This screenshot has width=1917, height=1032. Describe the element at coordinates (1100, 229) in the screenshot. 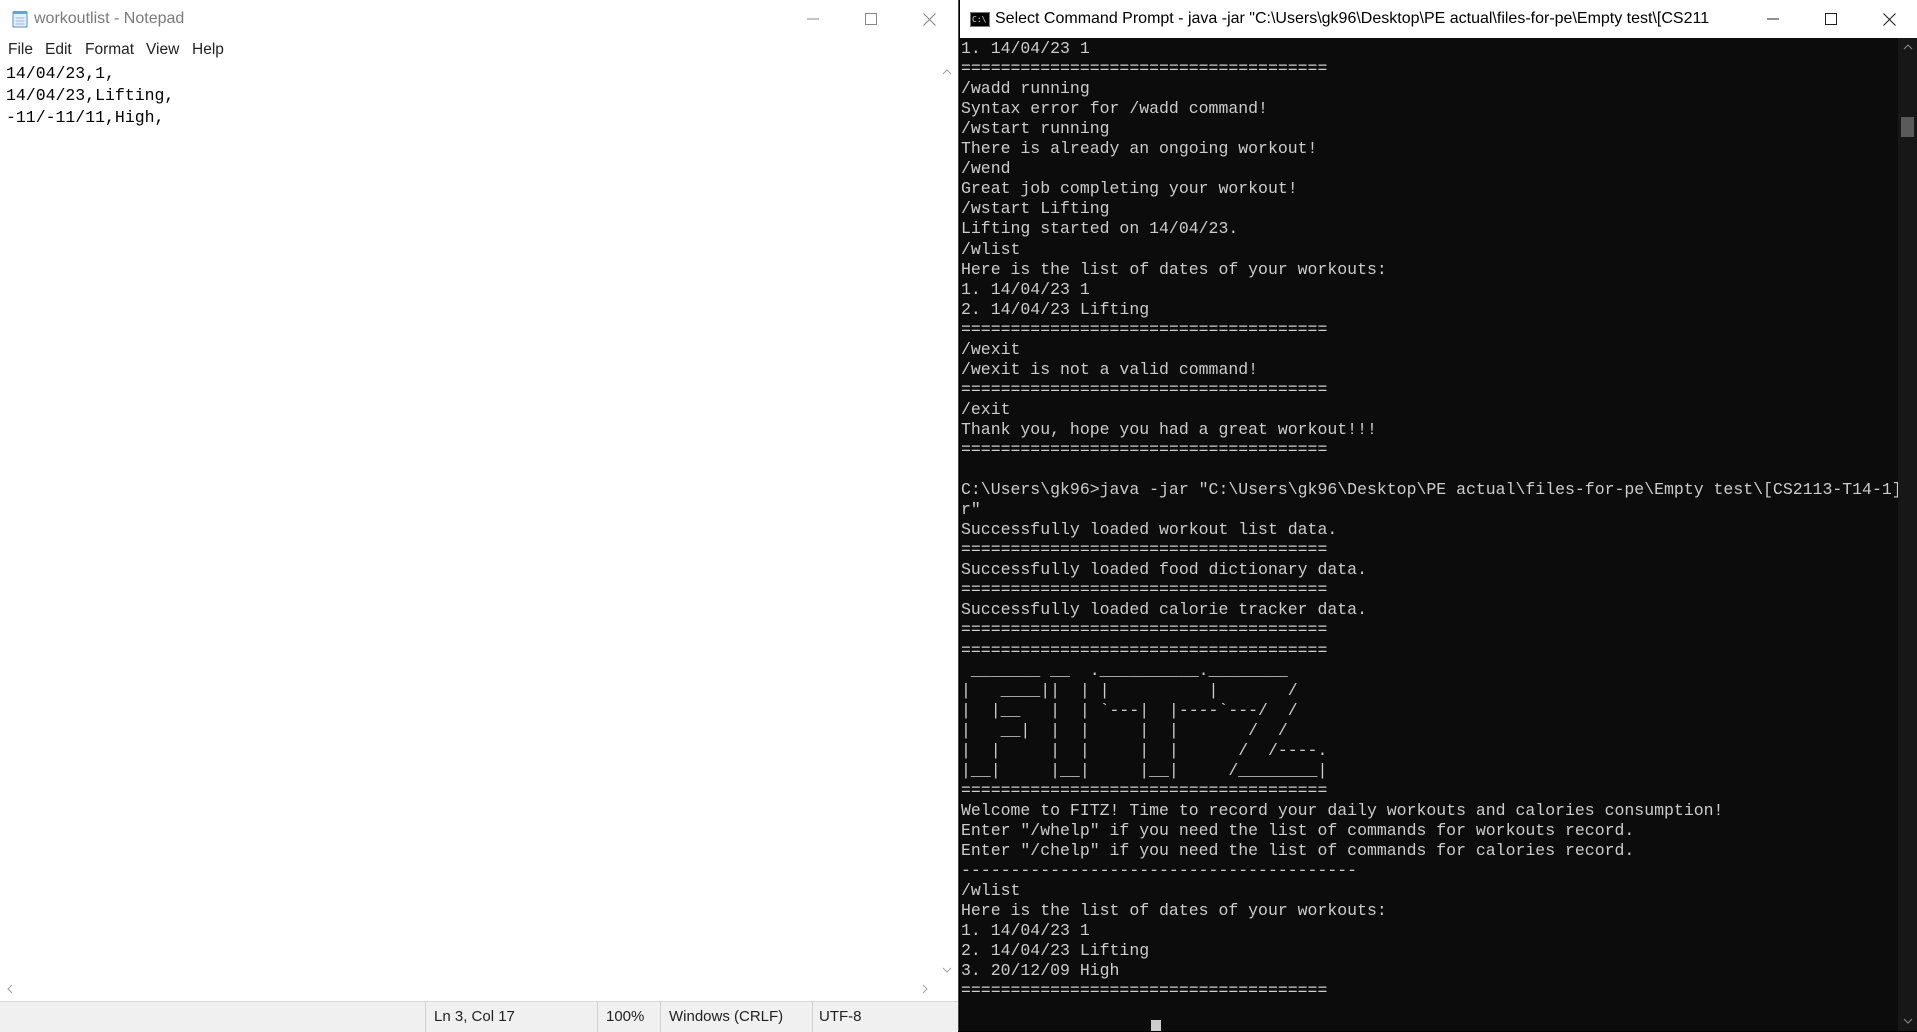

I see `console-line: Lifting started on 14/04/23.` at that location.